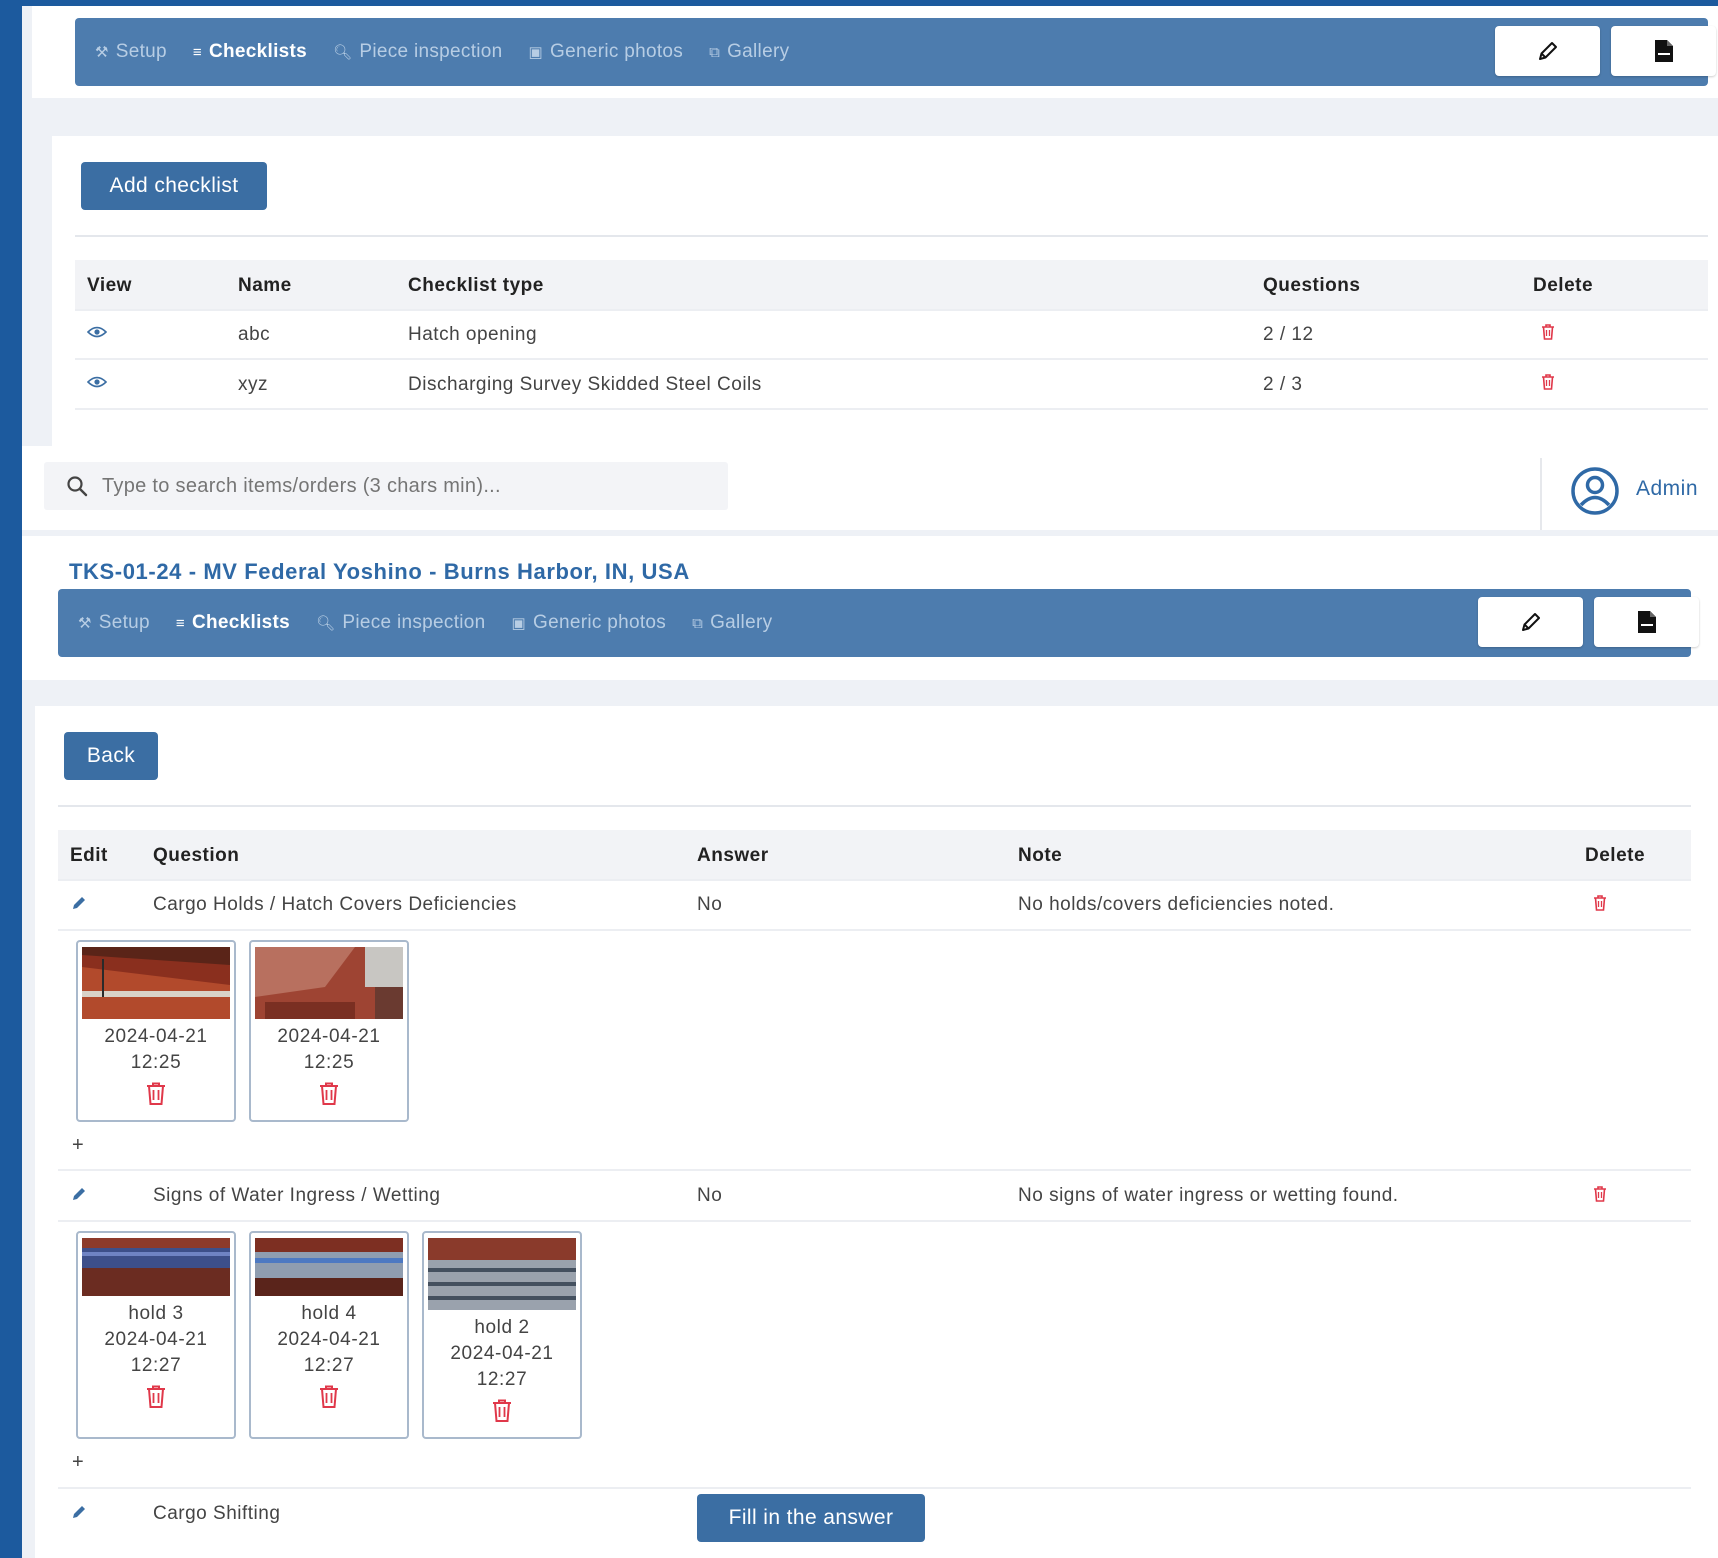  Describe the element at coordinates (1541, 494) in the screenshot. I see `header-divider` at that location.